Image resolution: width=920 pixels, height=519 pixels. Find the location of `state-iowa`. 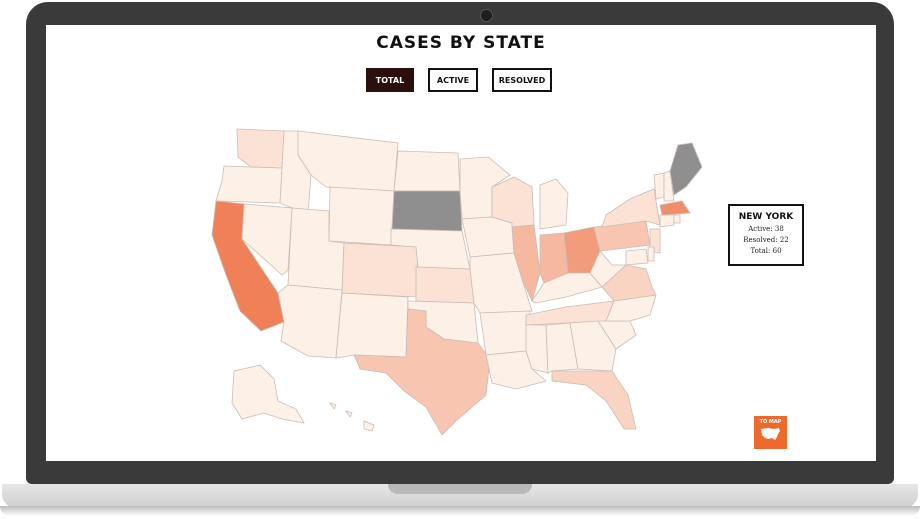

state-iowa is located at coordinates (488, 237).